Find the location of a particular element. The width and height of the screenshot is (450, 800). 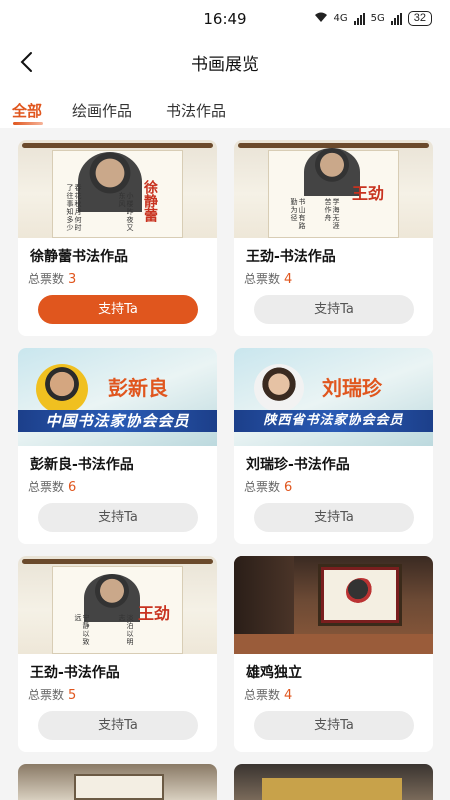

artwork-image: 彭新良 中国书法家协会会员 is located at coordinates (117, 397).